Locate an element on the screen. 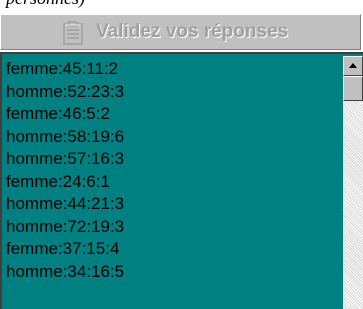 Image resolution: width=363 pixels, height=309 pixels. header-text: personnes) is located at coordinates (45, 4).